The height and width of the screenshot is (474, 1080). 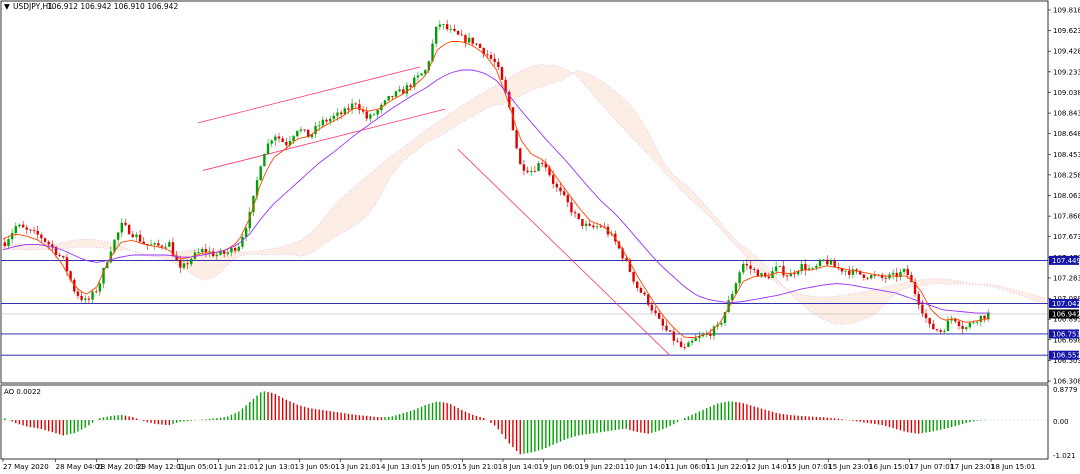 I want to click on x-tick-label: 27 May 2020, so click(x=26, y=467).